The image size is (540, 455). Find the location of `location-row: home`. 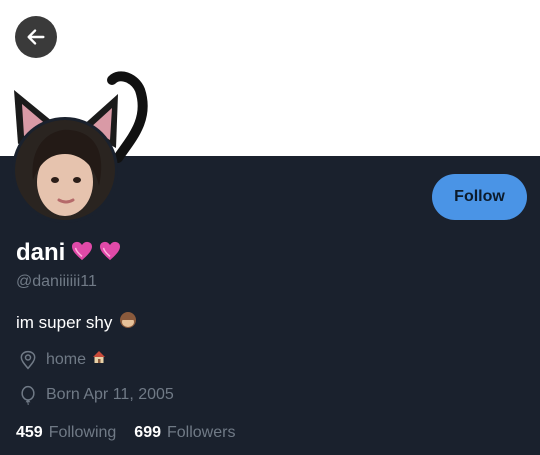

location-row: home is located at coordinates (62, 359).